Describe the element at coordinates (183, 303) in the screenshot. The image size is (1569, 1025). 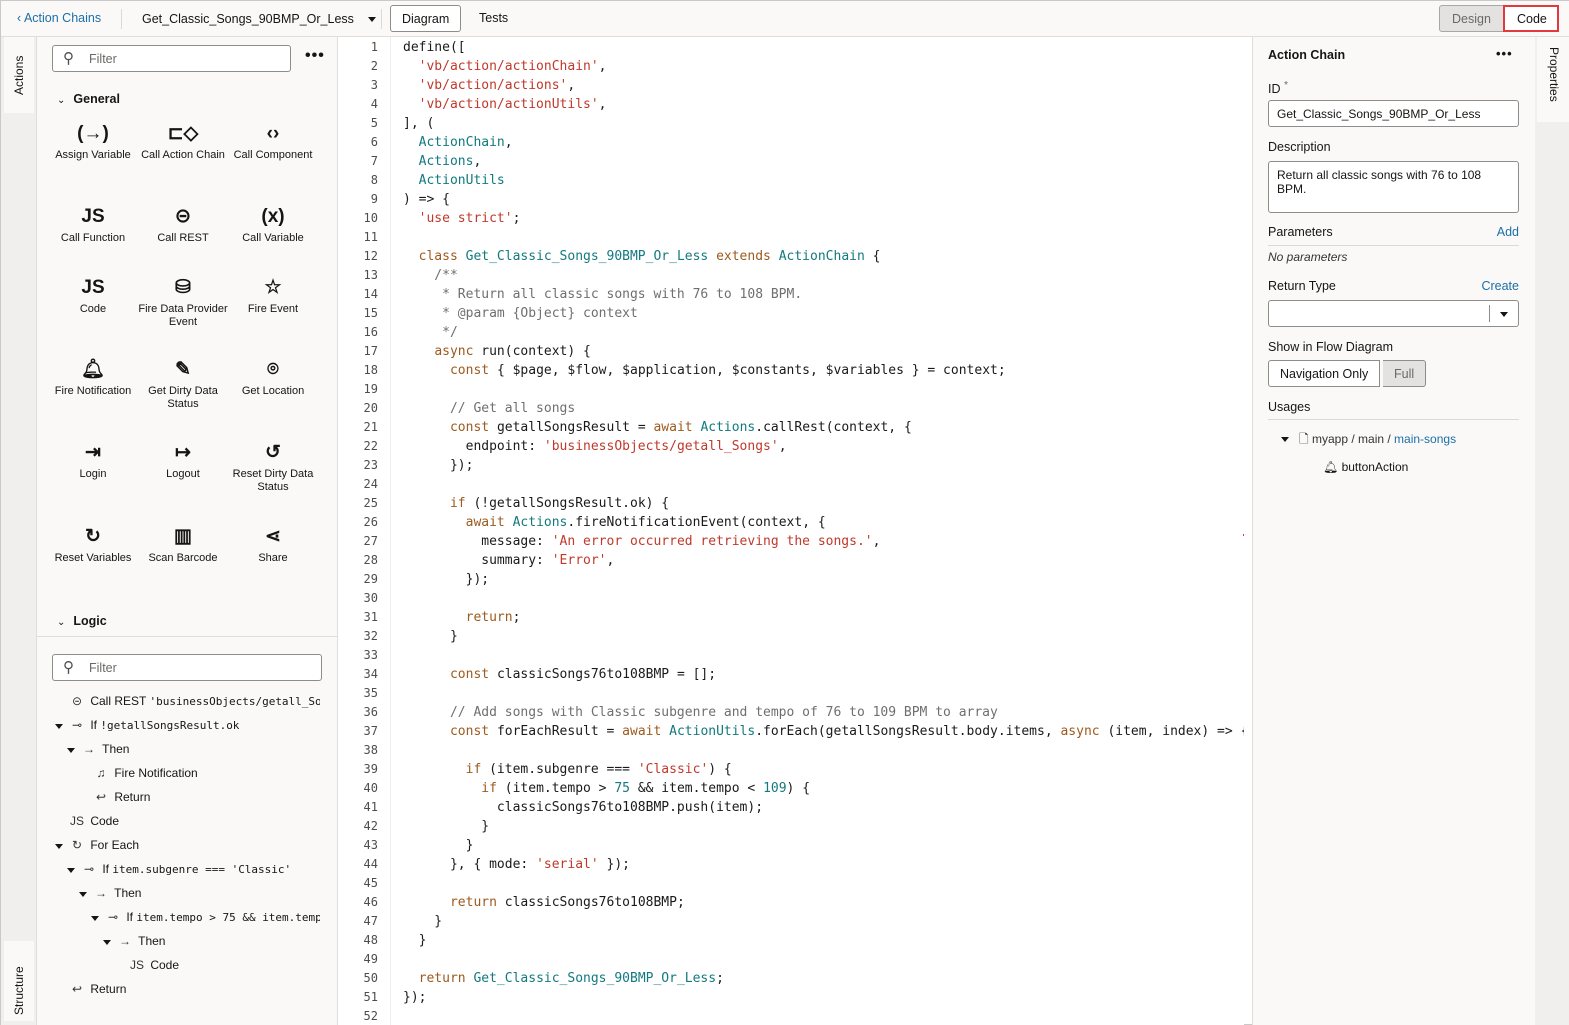
I see `palette-item-fire-data-provider-event: ⛁ Fire Data Provider Event` at that location.